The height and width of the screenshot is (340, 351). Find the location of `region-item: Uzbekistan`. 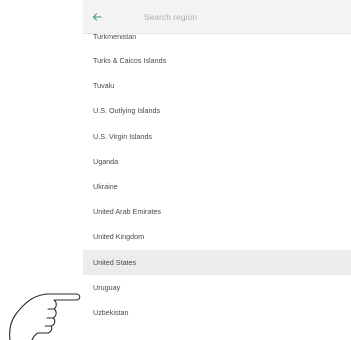

region-item: Uzbekistan is located at coordinates (217, 312).